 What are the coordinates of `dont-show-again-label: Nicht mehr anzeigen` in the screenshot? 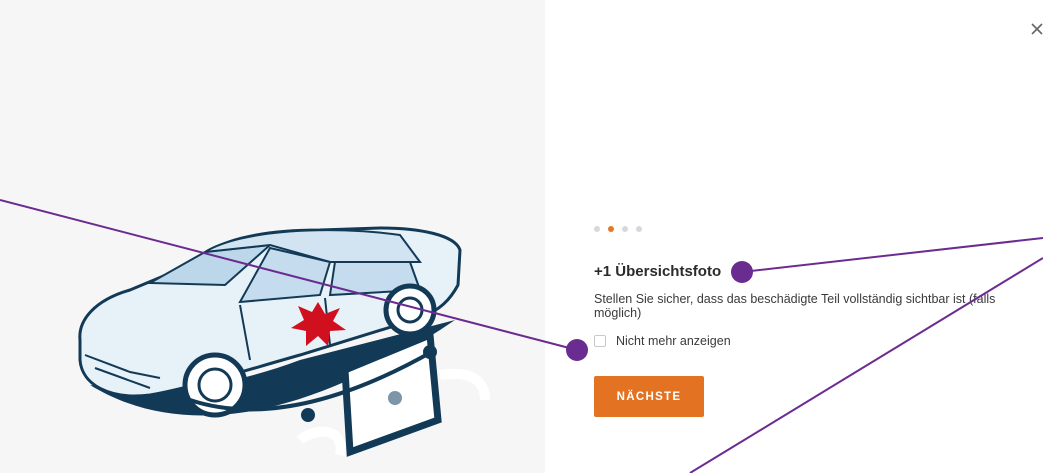 It's located at (673, 341).